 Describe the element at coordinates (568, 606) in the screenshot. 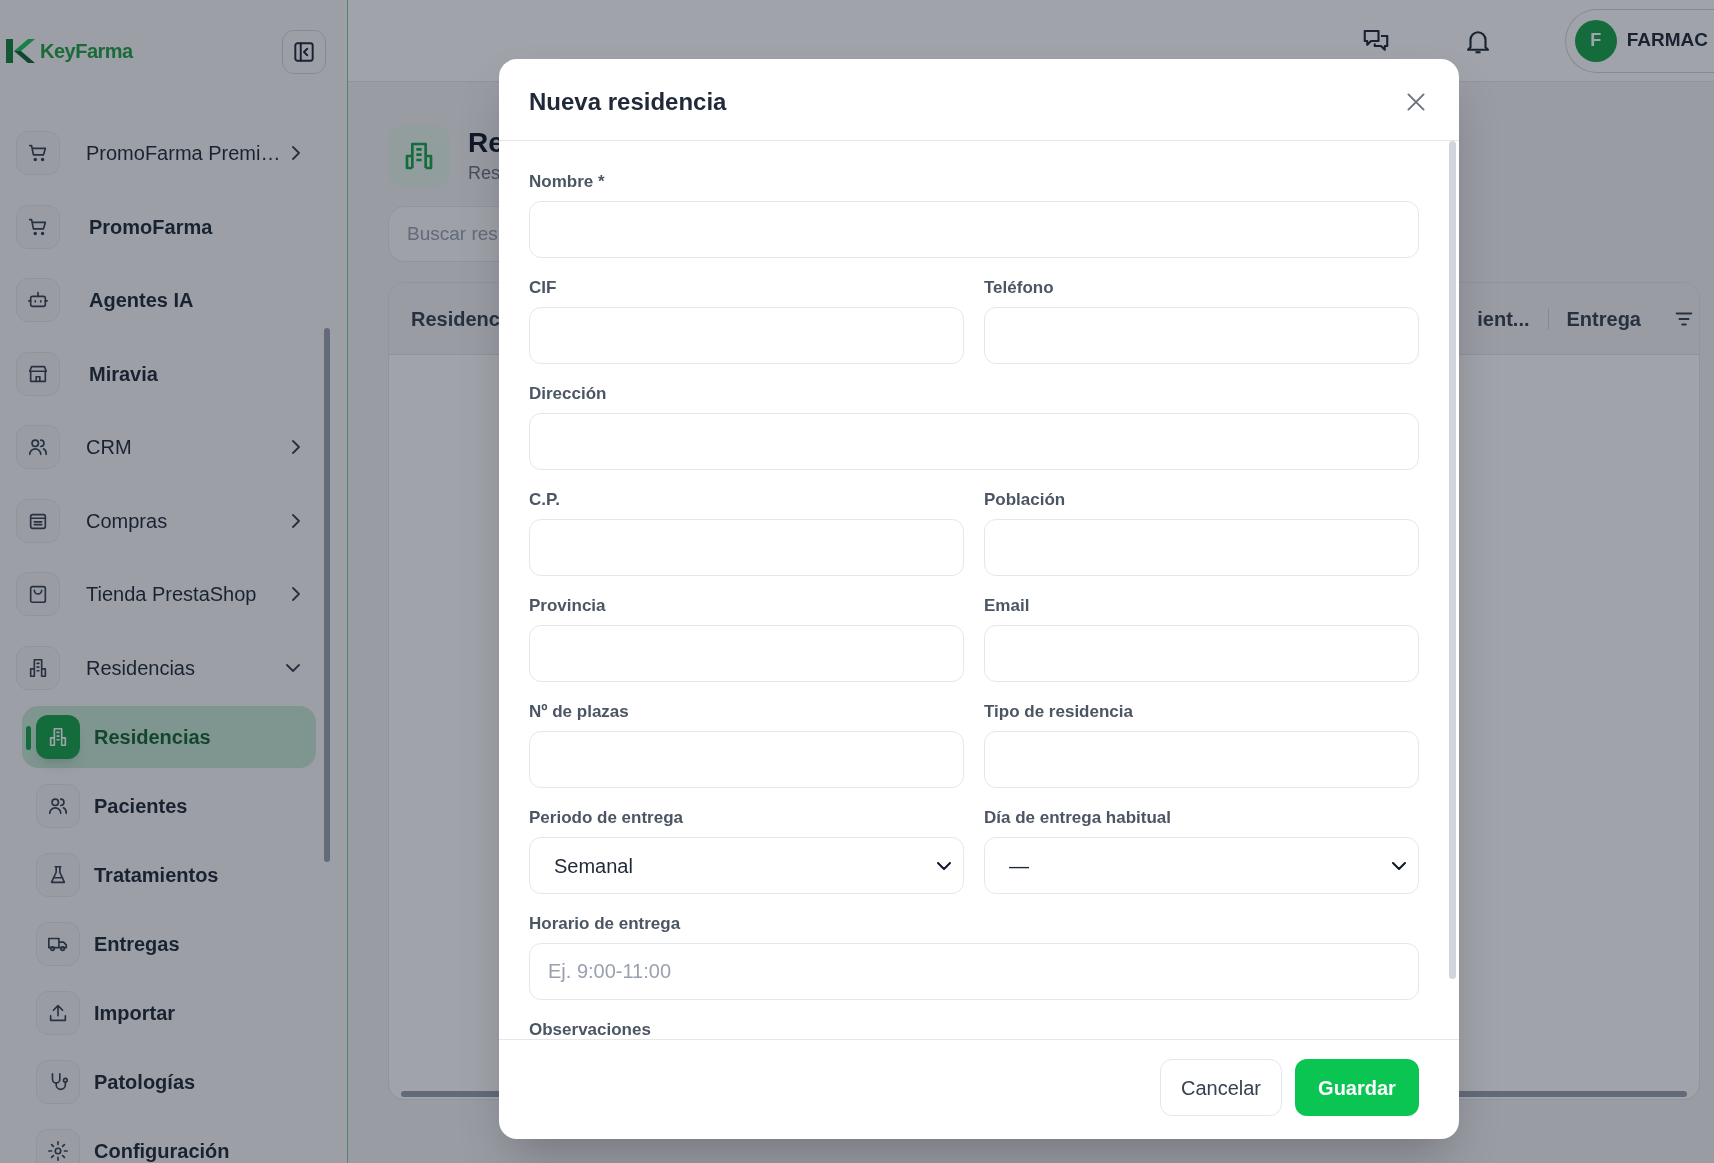

I see `field-label: Provincia` at that location.